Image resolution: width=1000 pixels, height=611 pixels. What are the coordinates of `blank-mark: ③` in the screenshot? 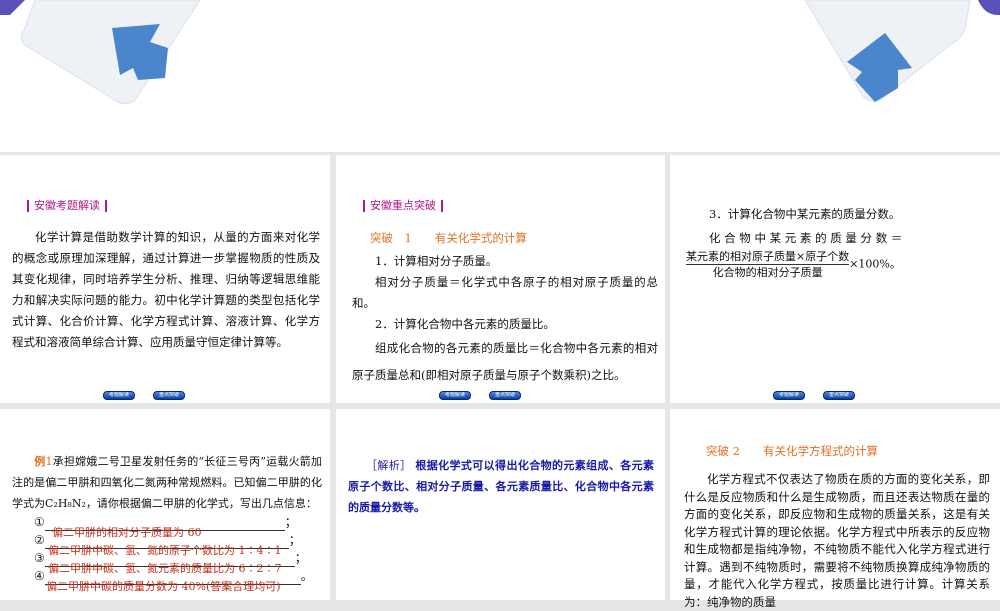 It's located at (39, 558).